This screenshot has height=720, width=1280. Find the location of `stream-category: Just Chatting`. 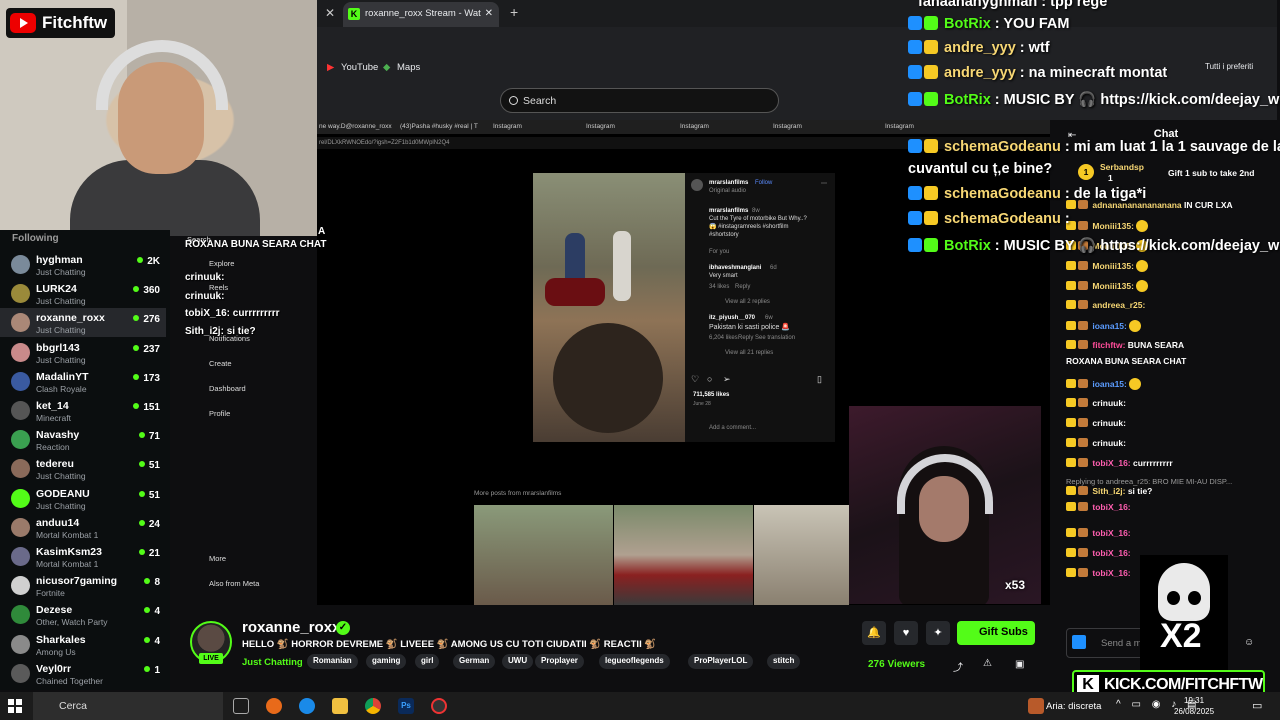

stream-category: Just Chatting is located at coordinates (272, 662).